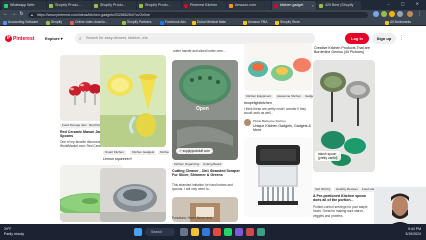 This screenshot has width=426, height=240. What do you see at coordinates (294, 5) in the screenshot?
I see `tab-kitchen-gadget: kitchen gadget ×` at bounding box center [294, 5].